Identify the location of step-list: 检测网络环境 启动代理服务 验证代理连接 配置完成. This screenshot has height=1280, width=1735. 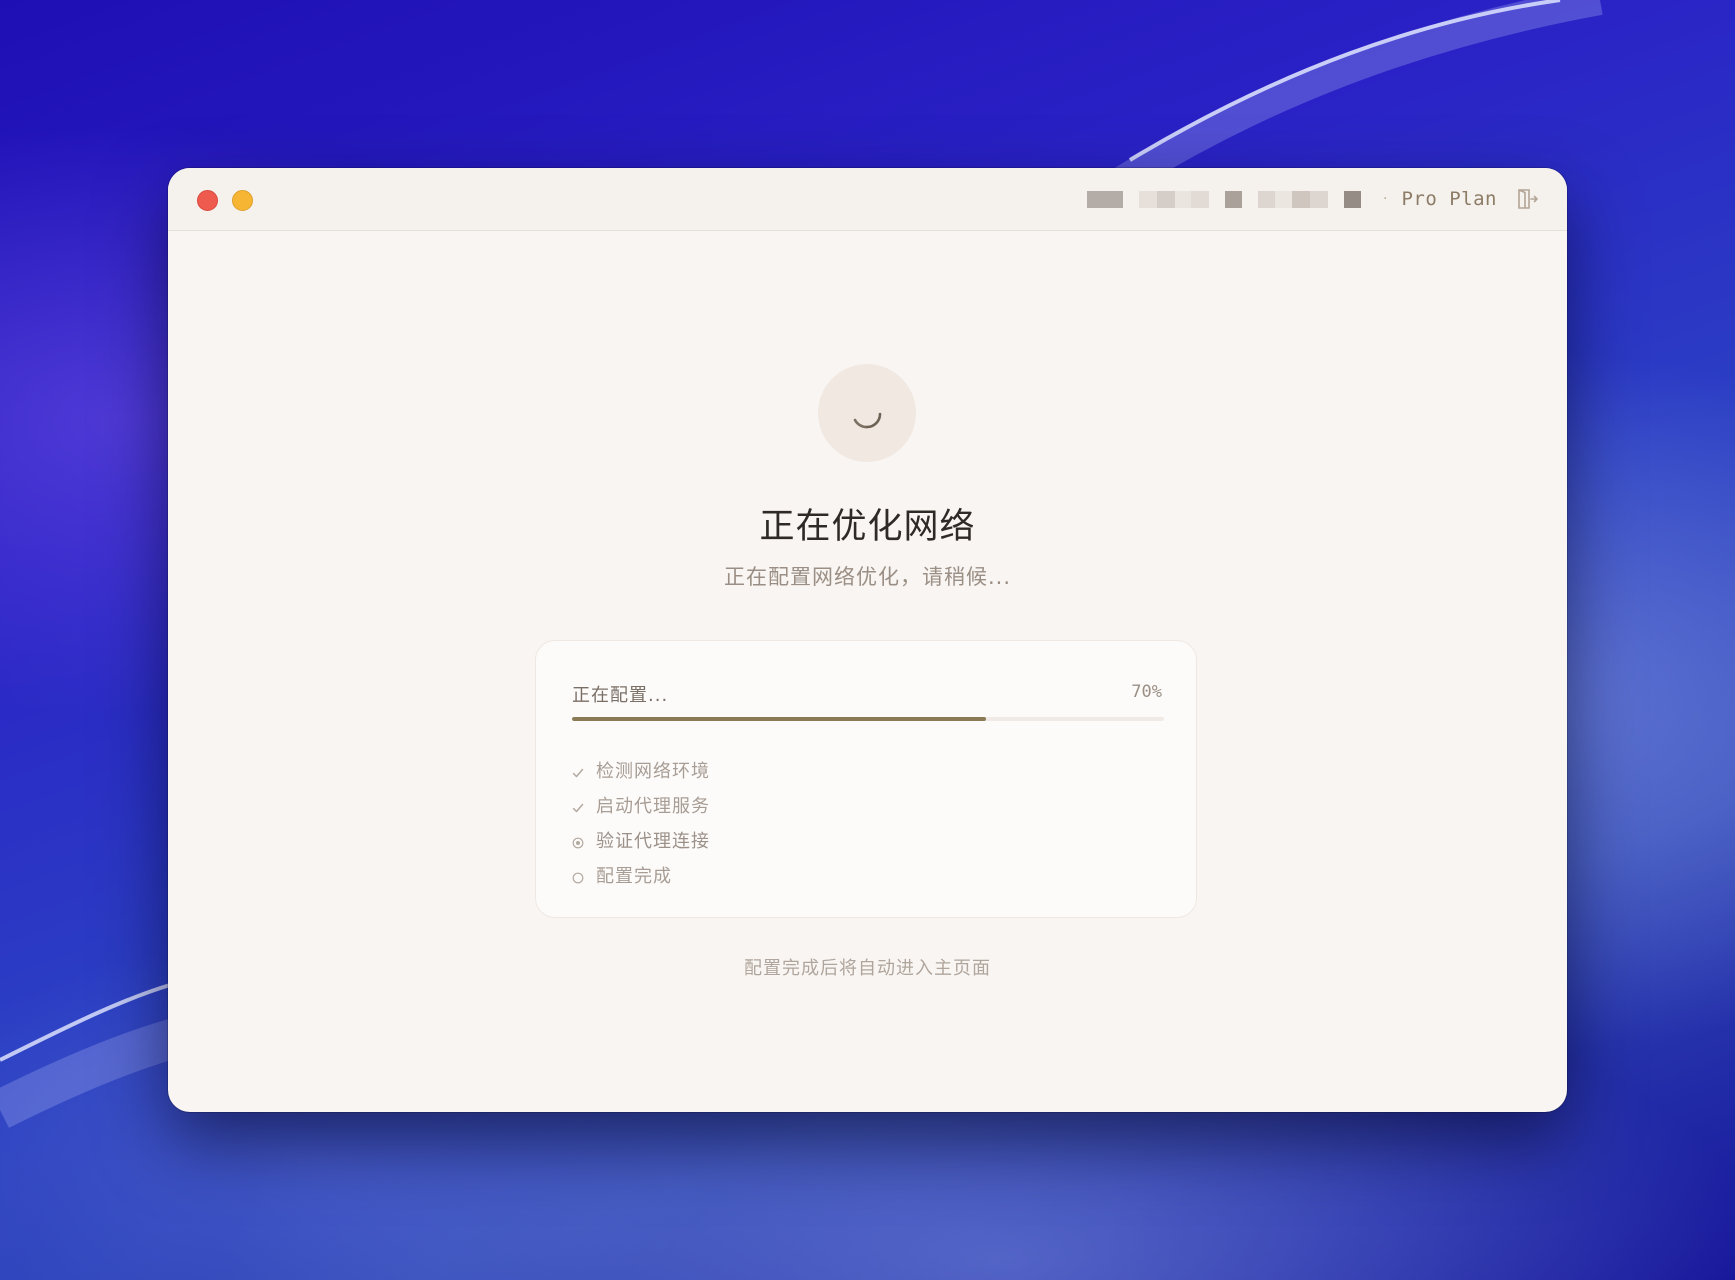
(641, 822).